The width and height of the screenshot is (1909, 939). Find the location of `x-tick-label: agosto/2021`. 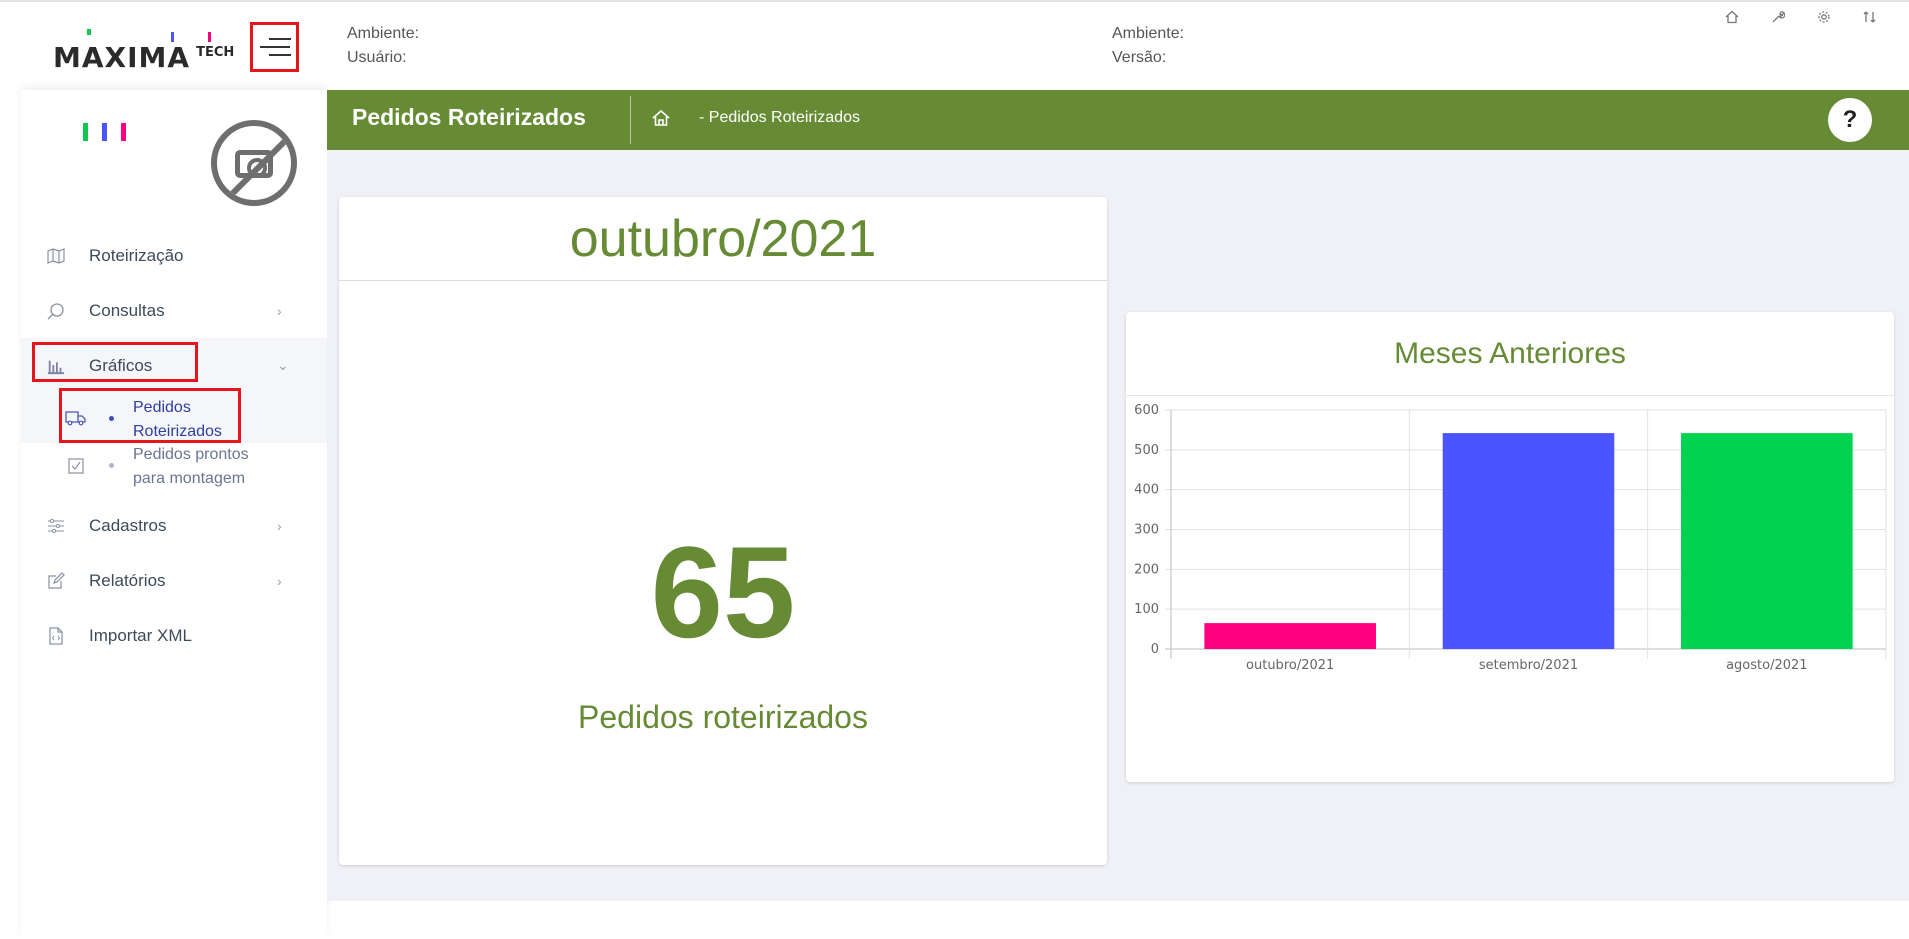

x-tick-label: agosto/2021 is located at coordinates (1766, 665).